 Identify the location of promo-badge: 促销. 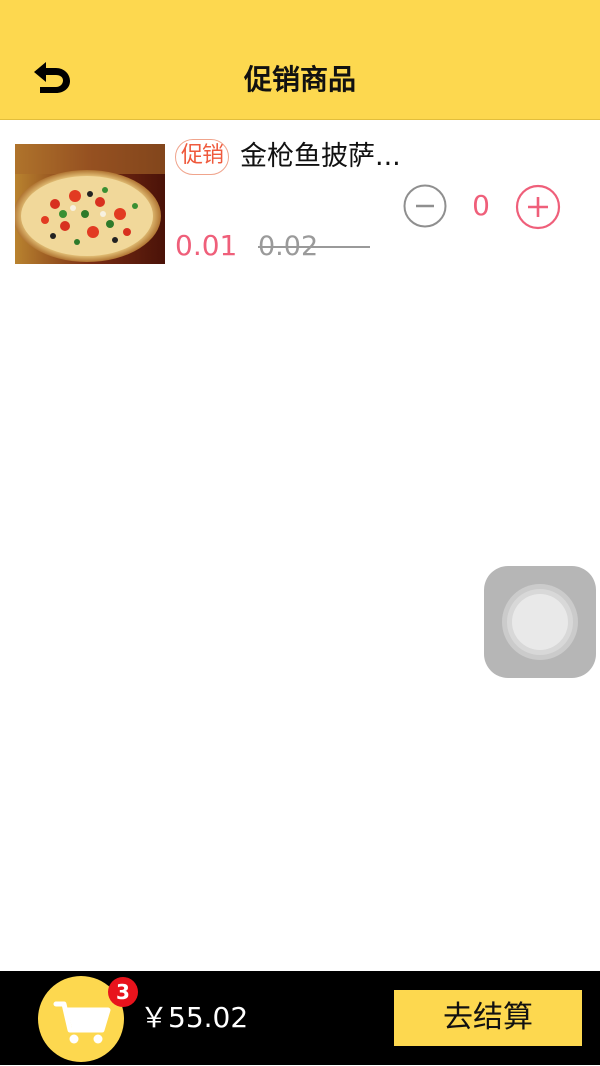
(202, 157).